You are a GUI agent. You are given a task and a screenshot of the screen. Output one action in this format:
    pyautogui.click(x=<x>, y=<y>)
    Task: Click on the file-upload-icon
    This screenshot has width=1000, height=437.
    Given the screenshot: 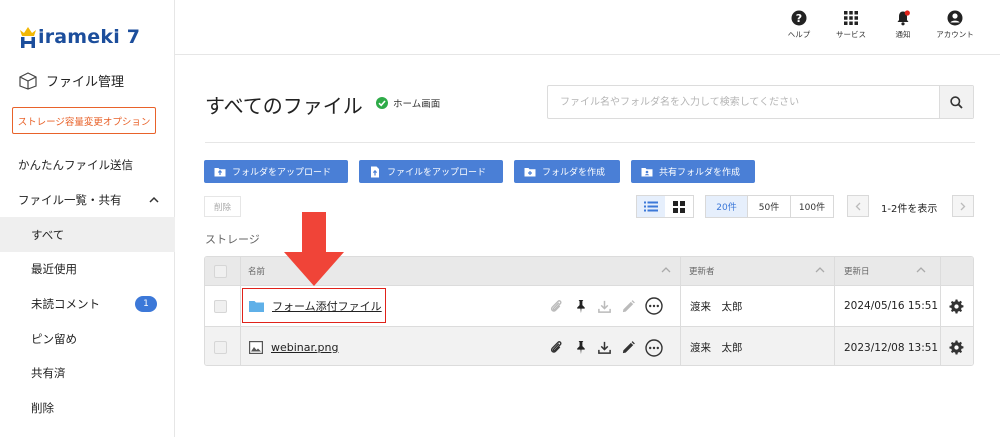 What is the action you would take?
    pyautogui.click(x=375, y=171)
    